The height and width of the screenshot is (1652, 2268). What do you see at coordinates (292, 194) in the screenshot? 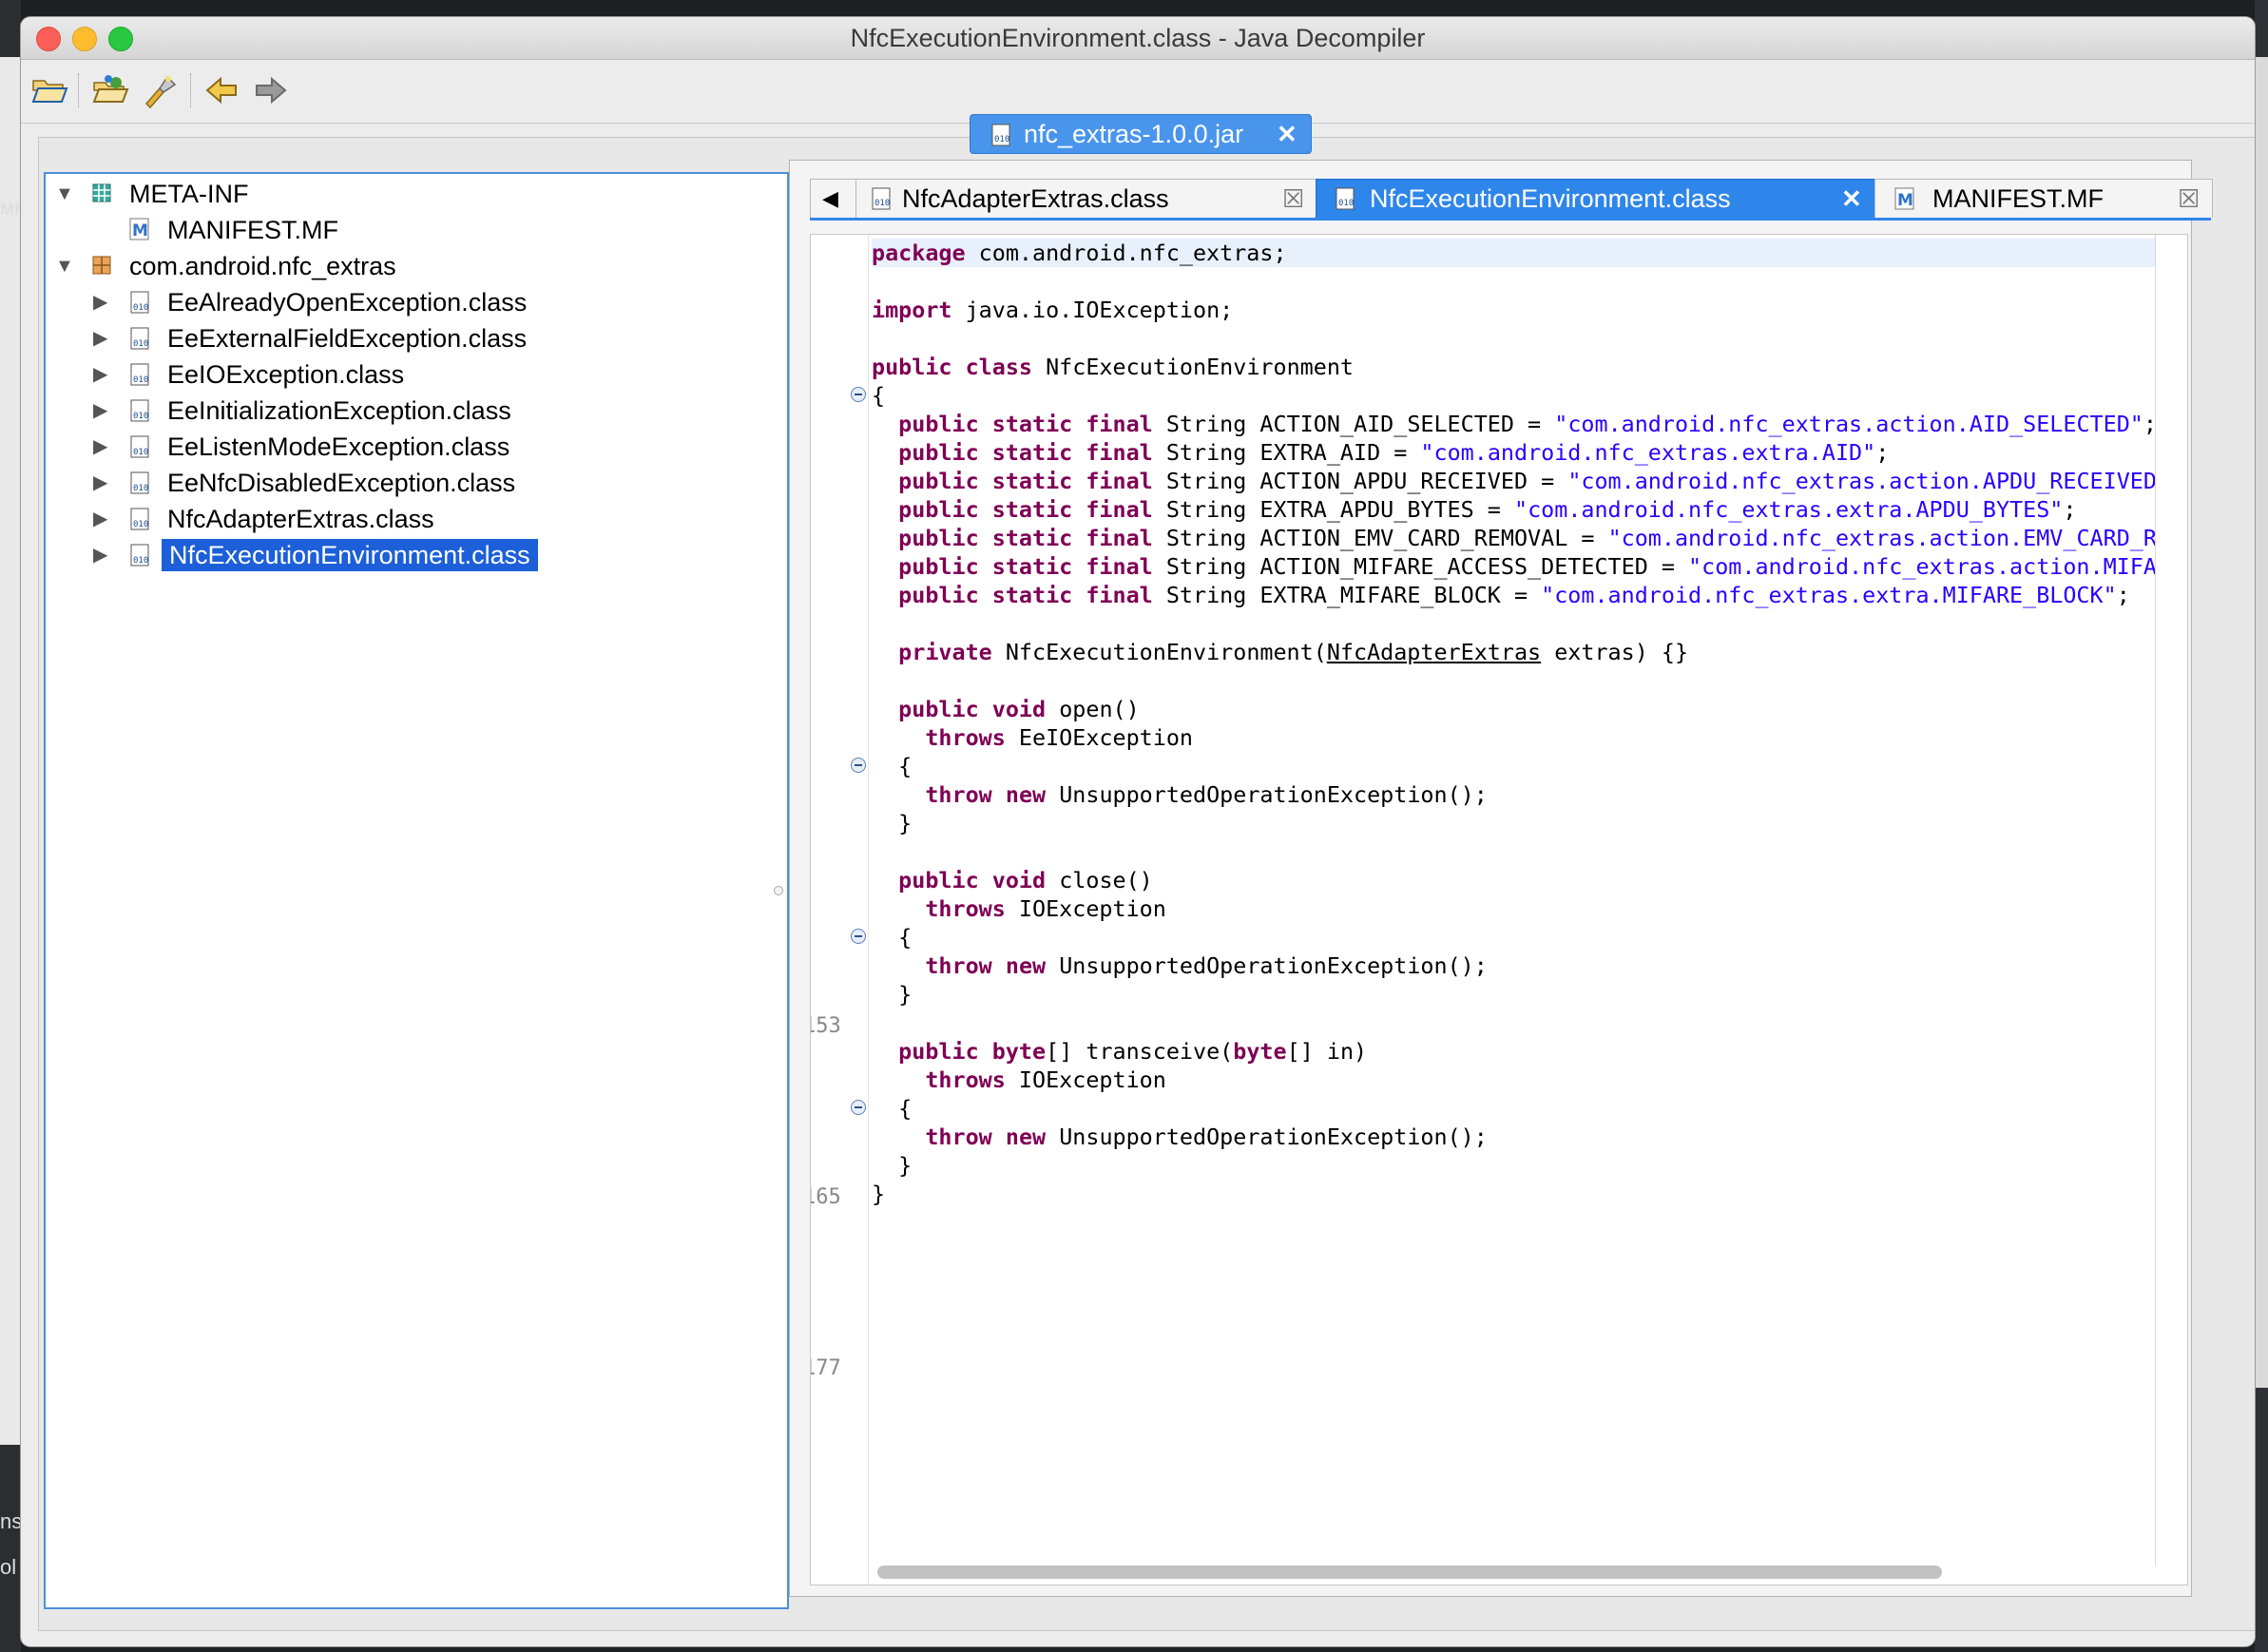
I see `tree-node-meta-inf: ▼ META-INF` at bounding box center [292, 194].